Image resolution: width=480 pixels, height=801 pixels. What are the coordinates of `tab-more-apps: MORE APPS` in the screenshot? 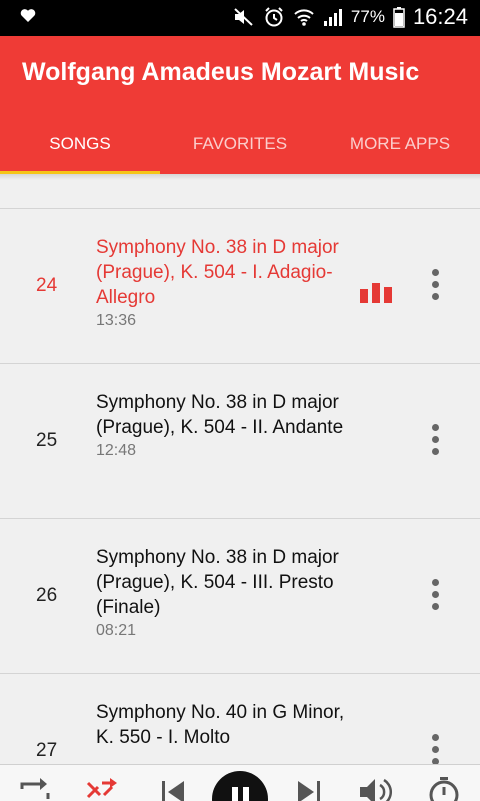 It's located at (400, 148).